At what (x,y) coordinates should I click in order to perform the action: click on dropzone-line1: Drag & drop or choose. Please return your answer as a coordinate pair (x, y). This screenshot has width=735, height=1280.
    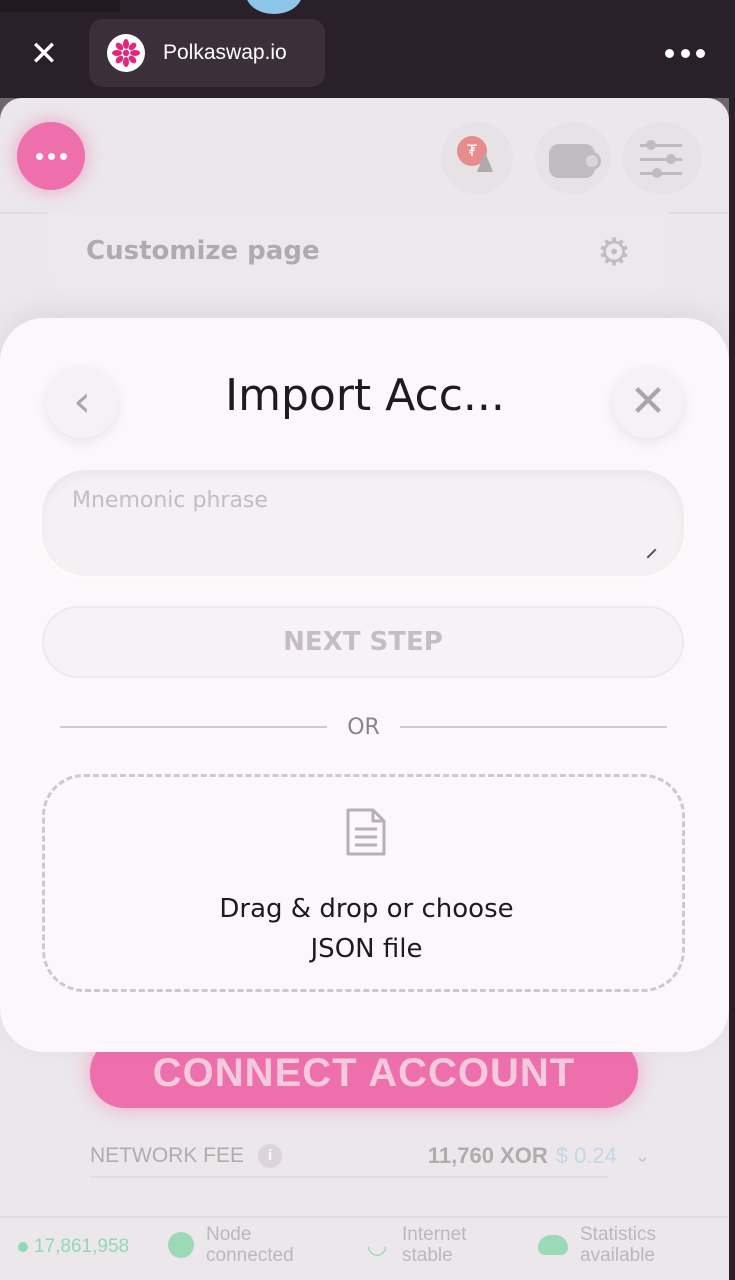
    Looking at the image, I should click on (366, 909).